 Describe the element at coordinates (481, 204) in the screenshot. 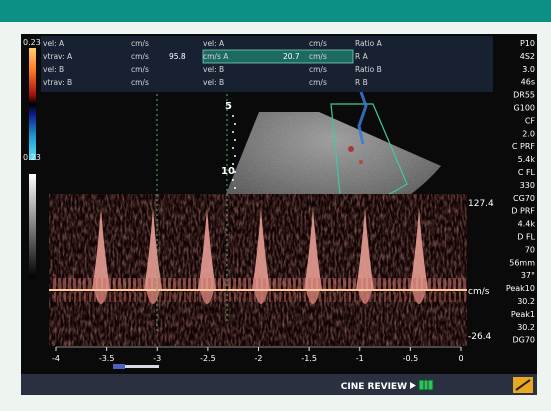

I see `velocity-max-label: 127.4` at that location.